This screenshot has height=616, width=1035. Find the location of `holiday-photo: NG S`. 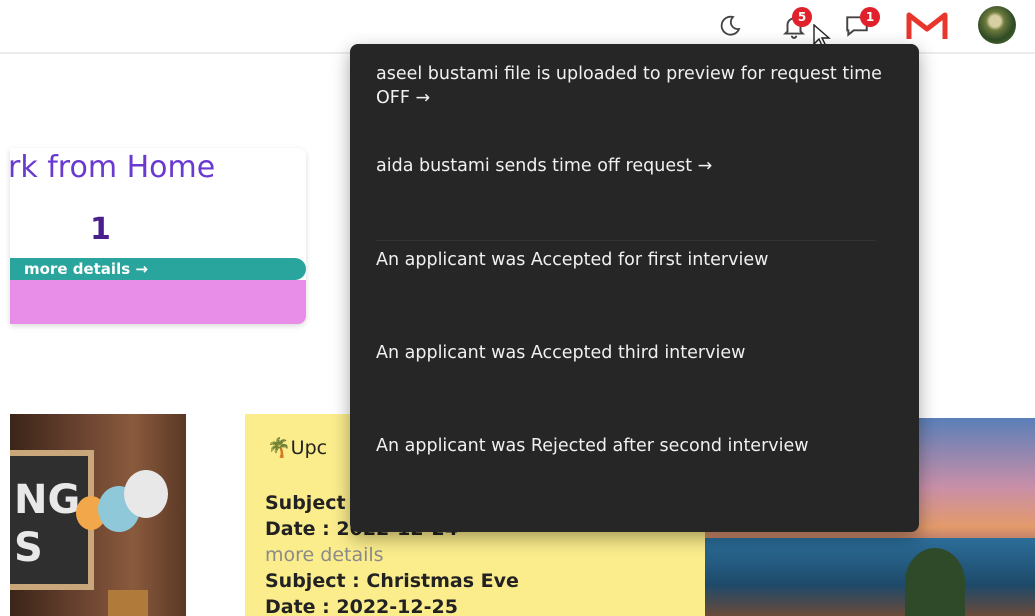

holiday-photo: NG S is located at coordinates (98, 515).